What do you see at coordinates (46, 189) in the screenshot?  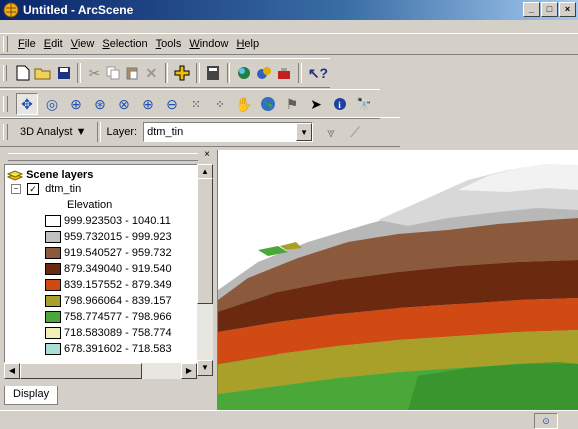 I see `layer-node-dtm-tin: − ✓ dtm_tin` at bounding box center [46, 189].